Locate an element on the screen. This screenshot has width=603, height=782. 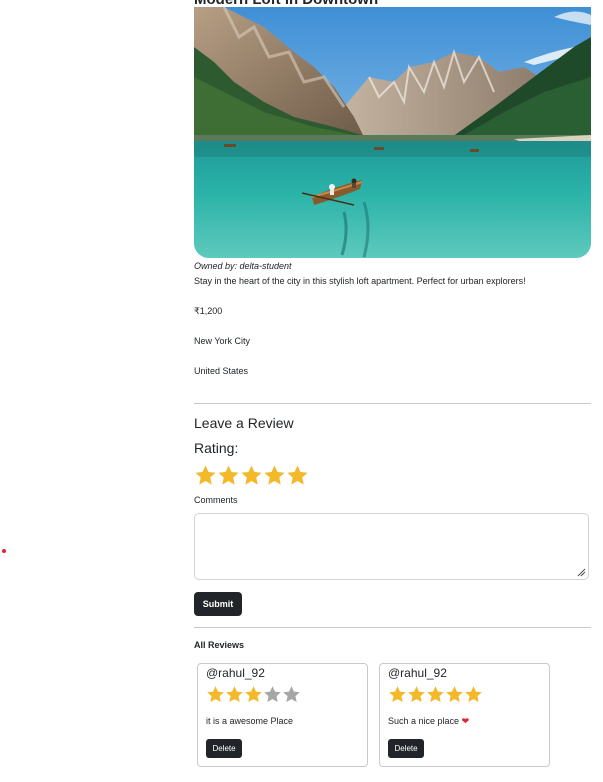
submit-button: Submit is located at coordinates (218, 604).